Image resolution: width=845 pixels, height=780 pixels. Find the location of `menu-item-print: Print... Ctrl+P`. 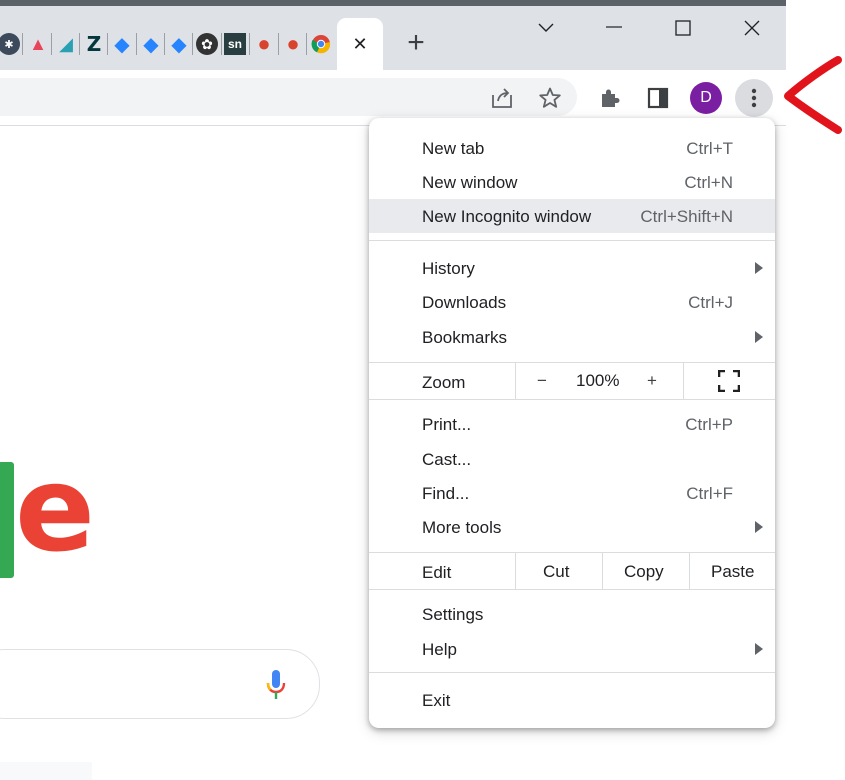

menu-item-print: Print... Ctrl+P is located at coordinates (572, 424).